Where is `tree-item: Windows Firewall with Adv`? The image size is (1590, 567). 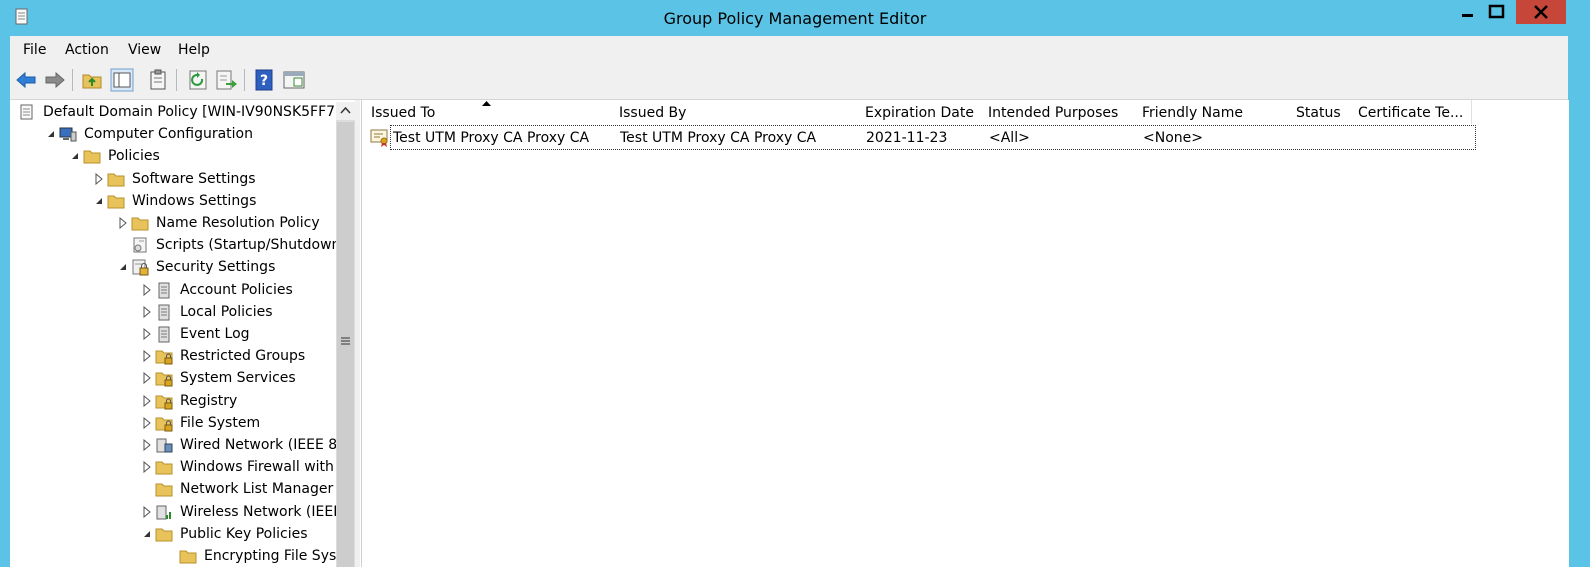 tree-item: Windows Firewall with Adv is located at coordinates (182, 468).